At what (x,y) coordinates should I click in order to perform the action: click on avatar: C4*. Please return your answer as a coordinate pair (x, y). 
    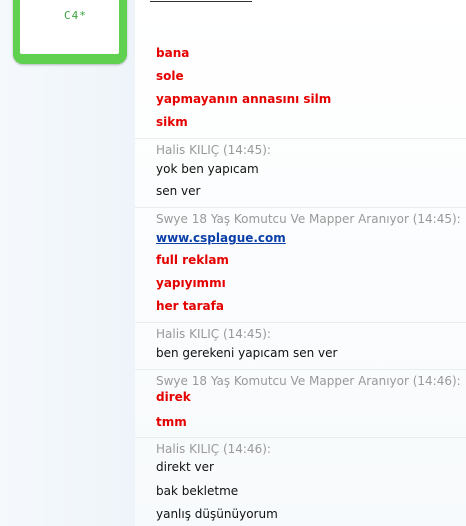
    Looking at the image, I should click on (70, 32).